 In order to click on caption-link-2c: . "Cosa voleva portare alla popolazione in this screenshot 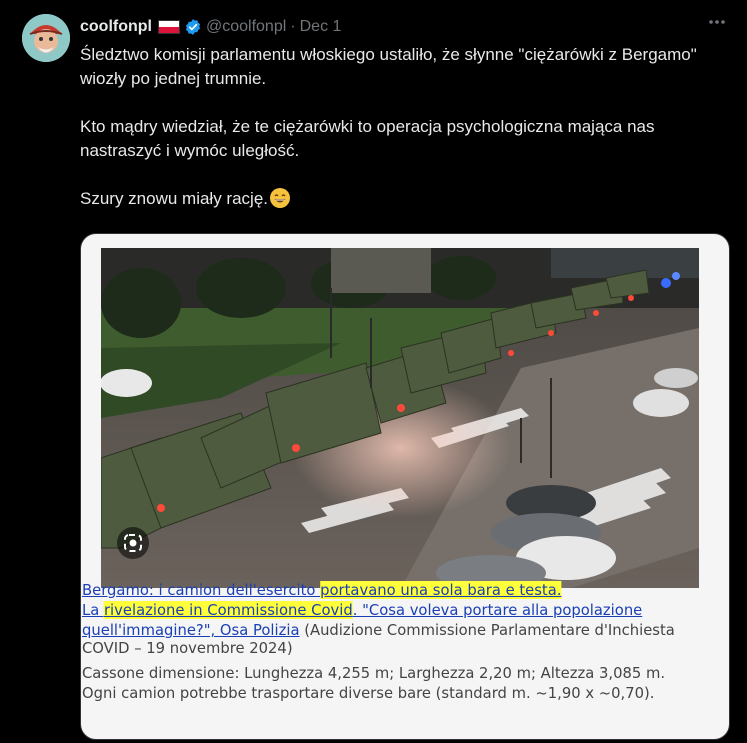, I will do `click(498, 610)`.